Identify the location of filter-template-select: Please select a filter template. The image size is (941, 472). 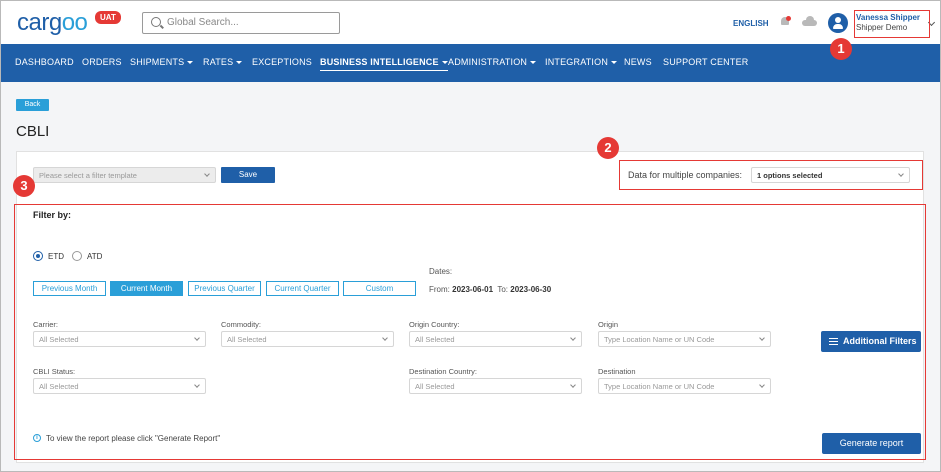
(124, 175).